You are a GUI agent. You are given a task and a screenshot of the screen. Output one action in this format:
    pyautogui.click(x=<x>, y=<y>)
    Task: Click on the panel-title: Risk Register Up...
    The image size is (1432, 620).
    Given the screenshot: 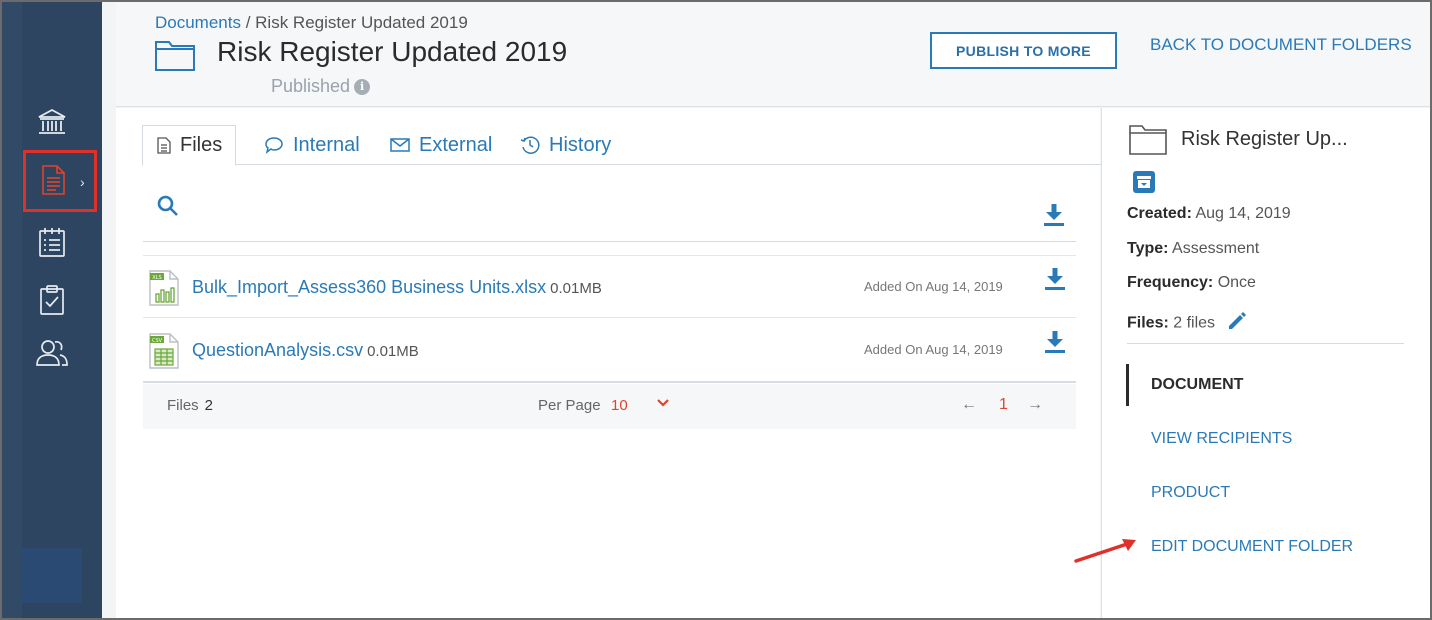 What is the action you would take?
    pyautogui.click(x=1264, y=139)
    